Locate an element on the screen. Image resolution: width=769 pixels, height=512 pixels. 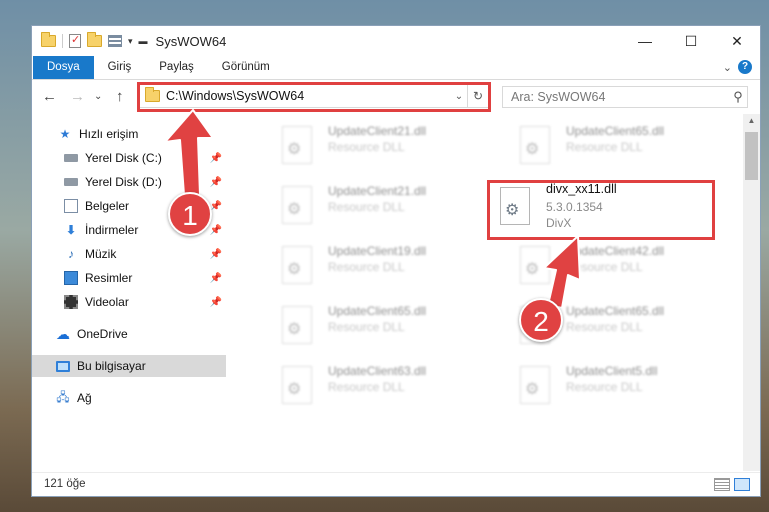
list-item: UpdateClient42.dll Resource DLL is located at coordinates (611, 266).